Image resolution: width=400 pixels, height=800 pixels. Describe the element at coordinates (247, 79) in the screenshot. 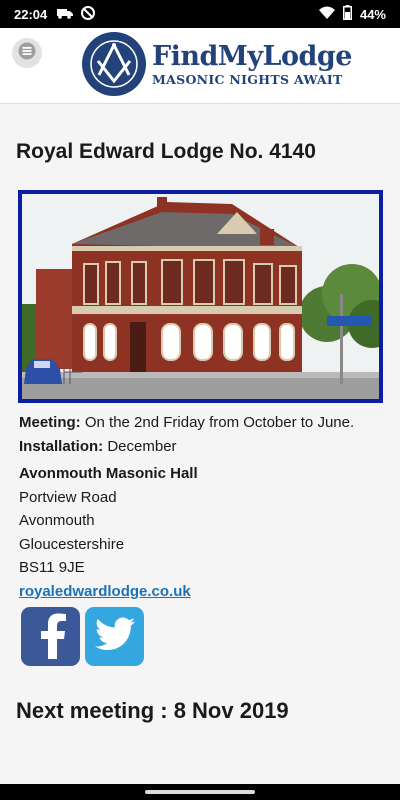

I see `logo-tagline: MASONIC NIGHTS AWAIT` at that location.